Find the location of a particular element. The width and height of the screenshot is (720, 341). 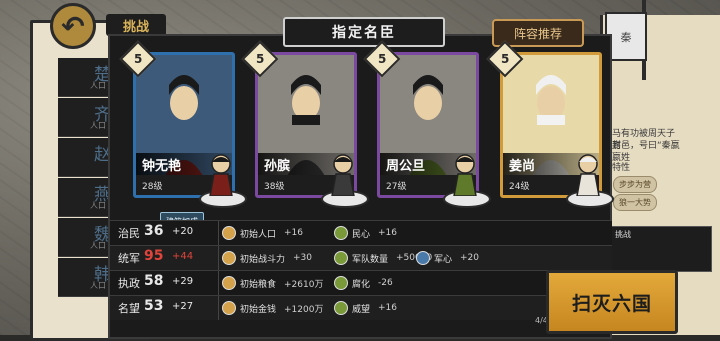

stat-effect: 威望 +16 is located at coordinates (365, 308).